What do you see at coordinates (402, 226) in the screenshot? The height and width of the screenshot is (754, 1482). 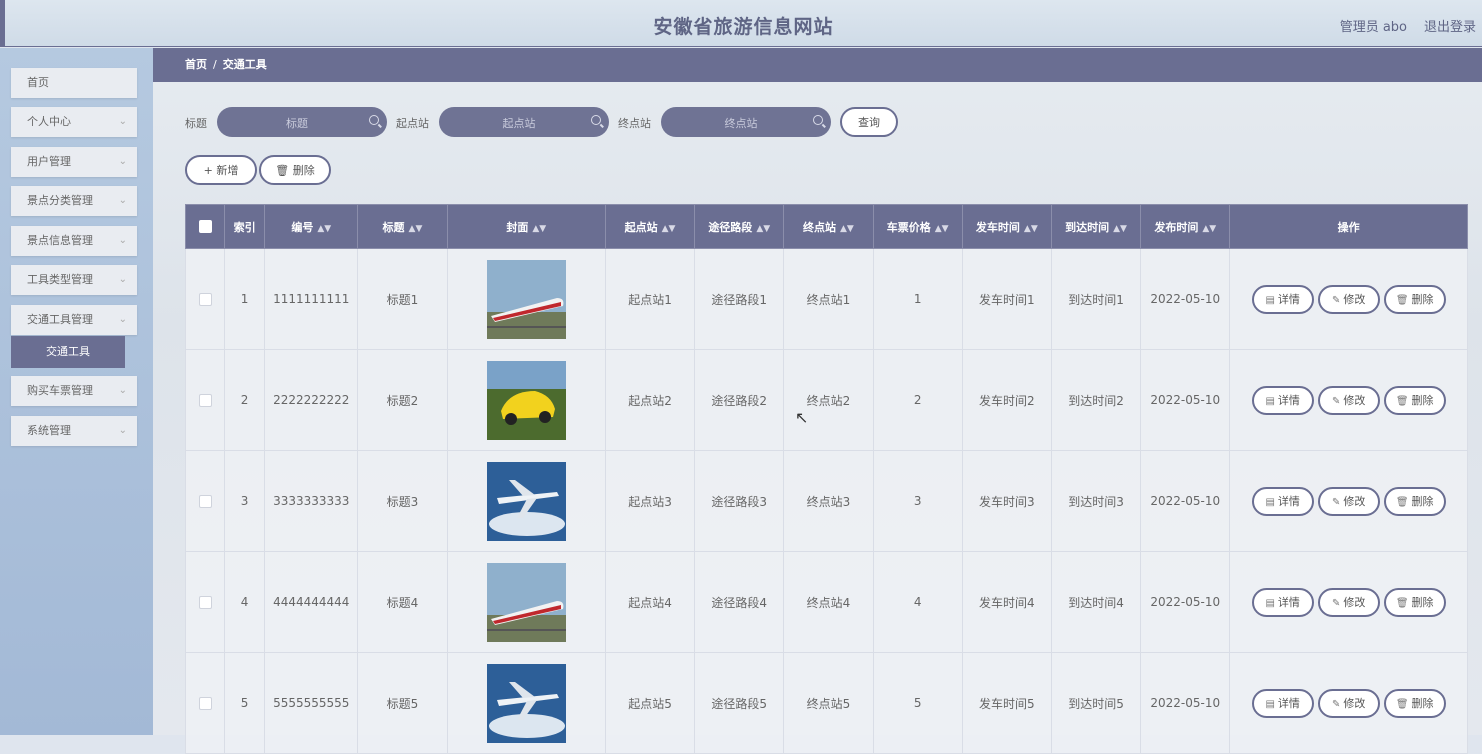 I see `header-title: 标题 ▲▼` at bounding box center [402, 226].